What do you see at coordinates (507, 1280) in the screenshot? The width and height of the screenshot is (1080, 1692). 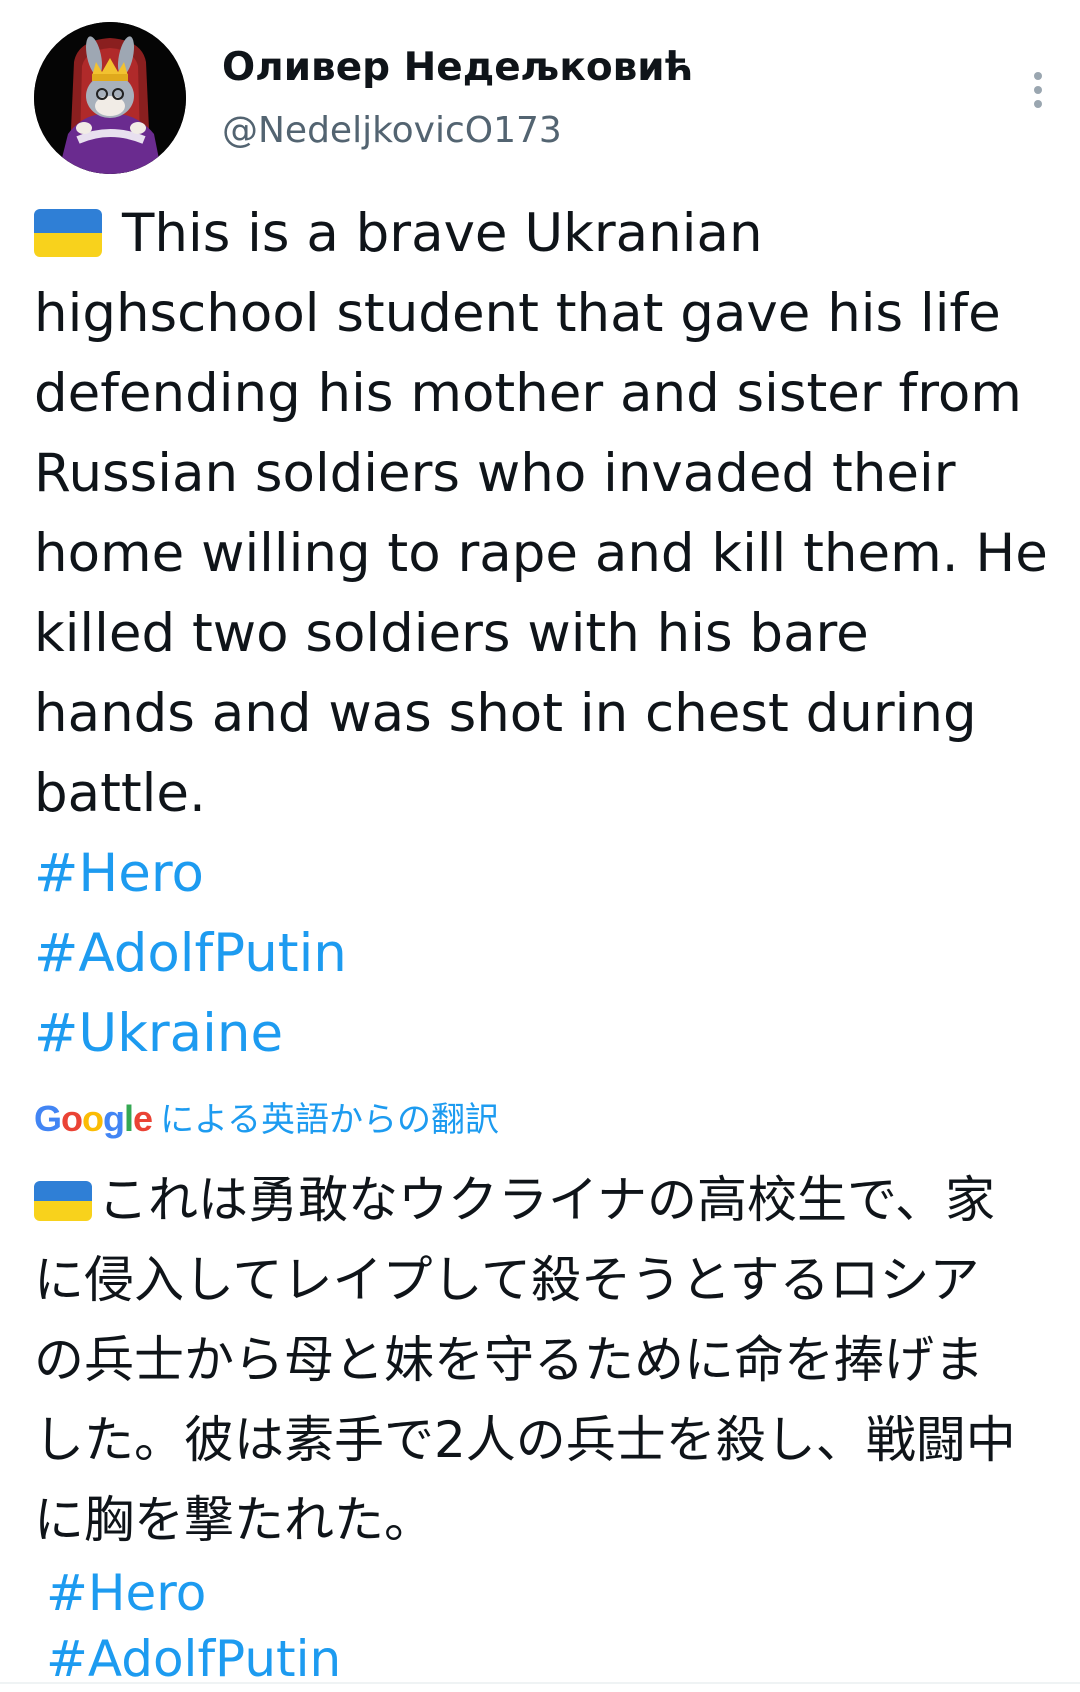 I see `translated-text-line: に侵入してレイプして殺そうとするロシア` at bounding box center [507, 1280].